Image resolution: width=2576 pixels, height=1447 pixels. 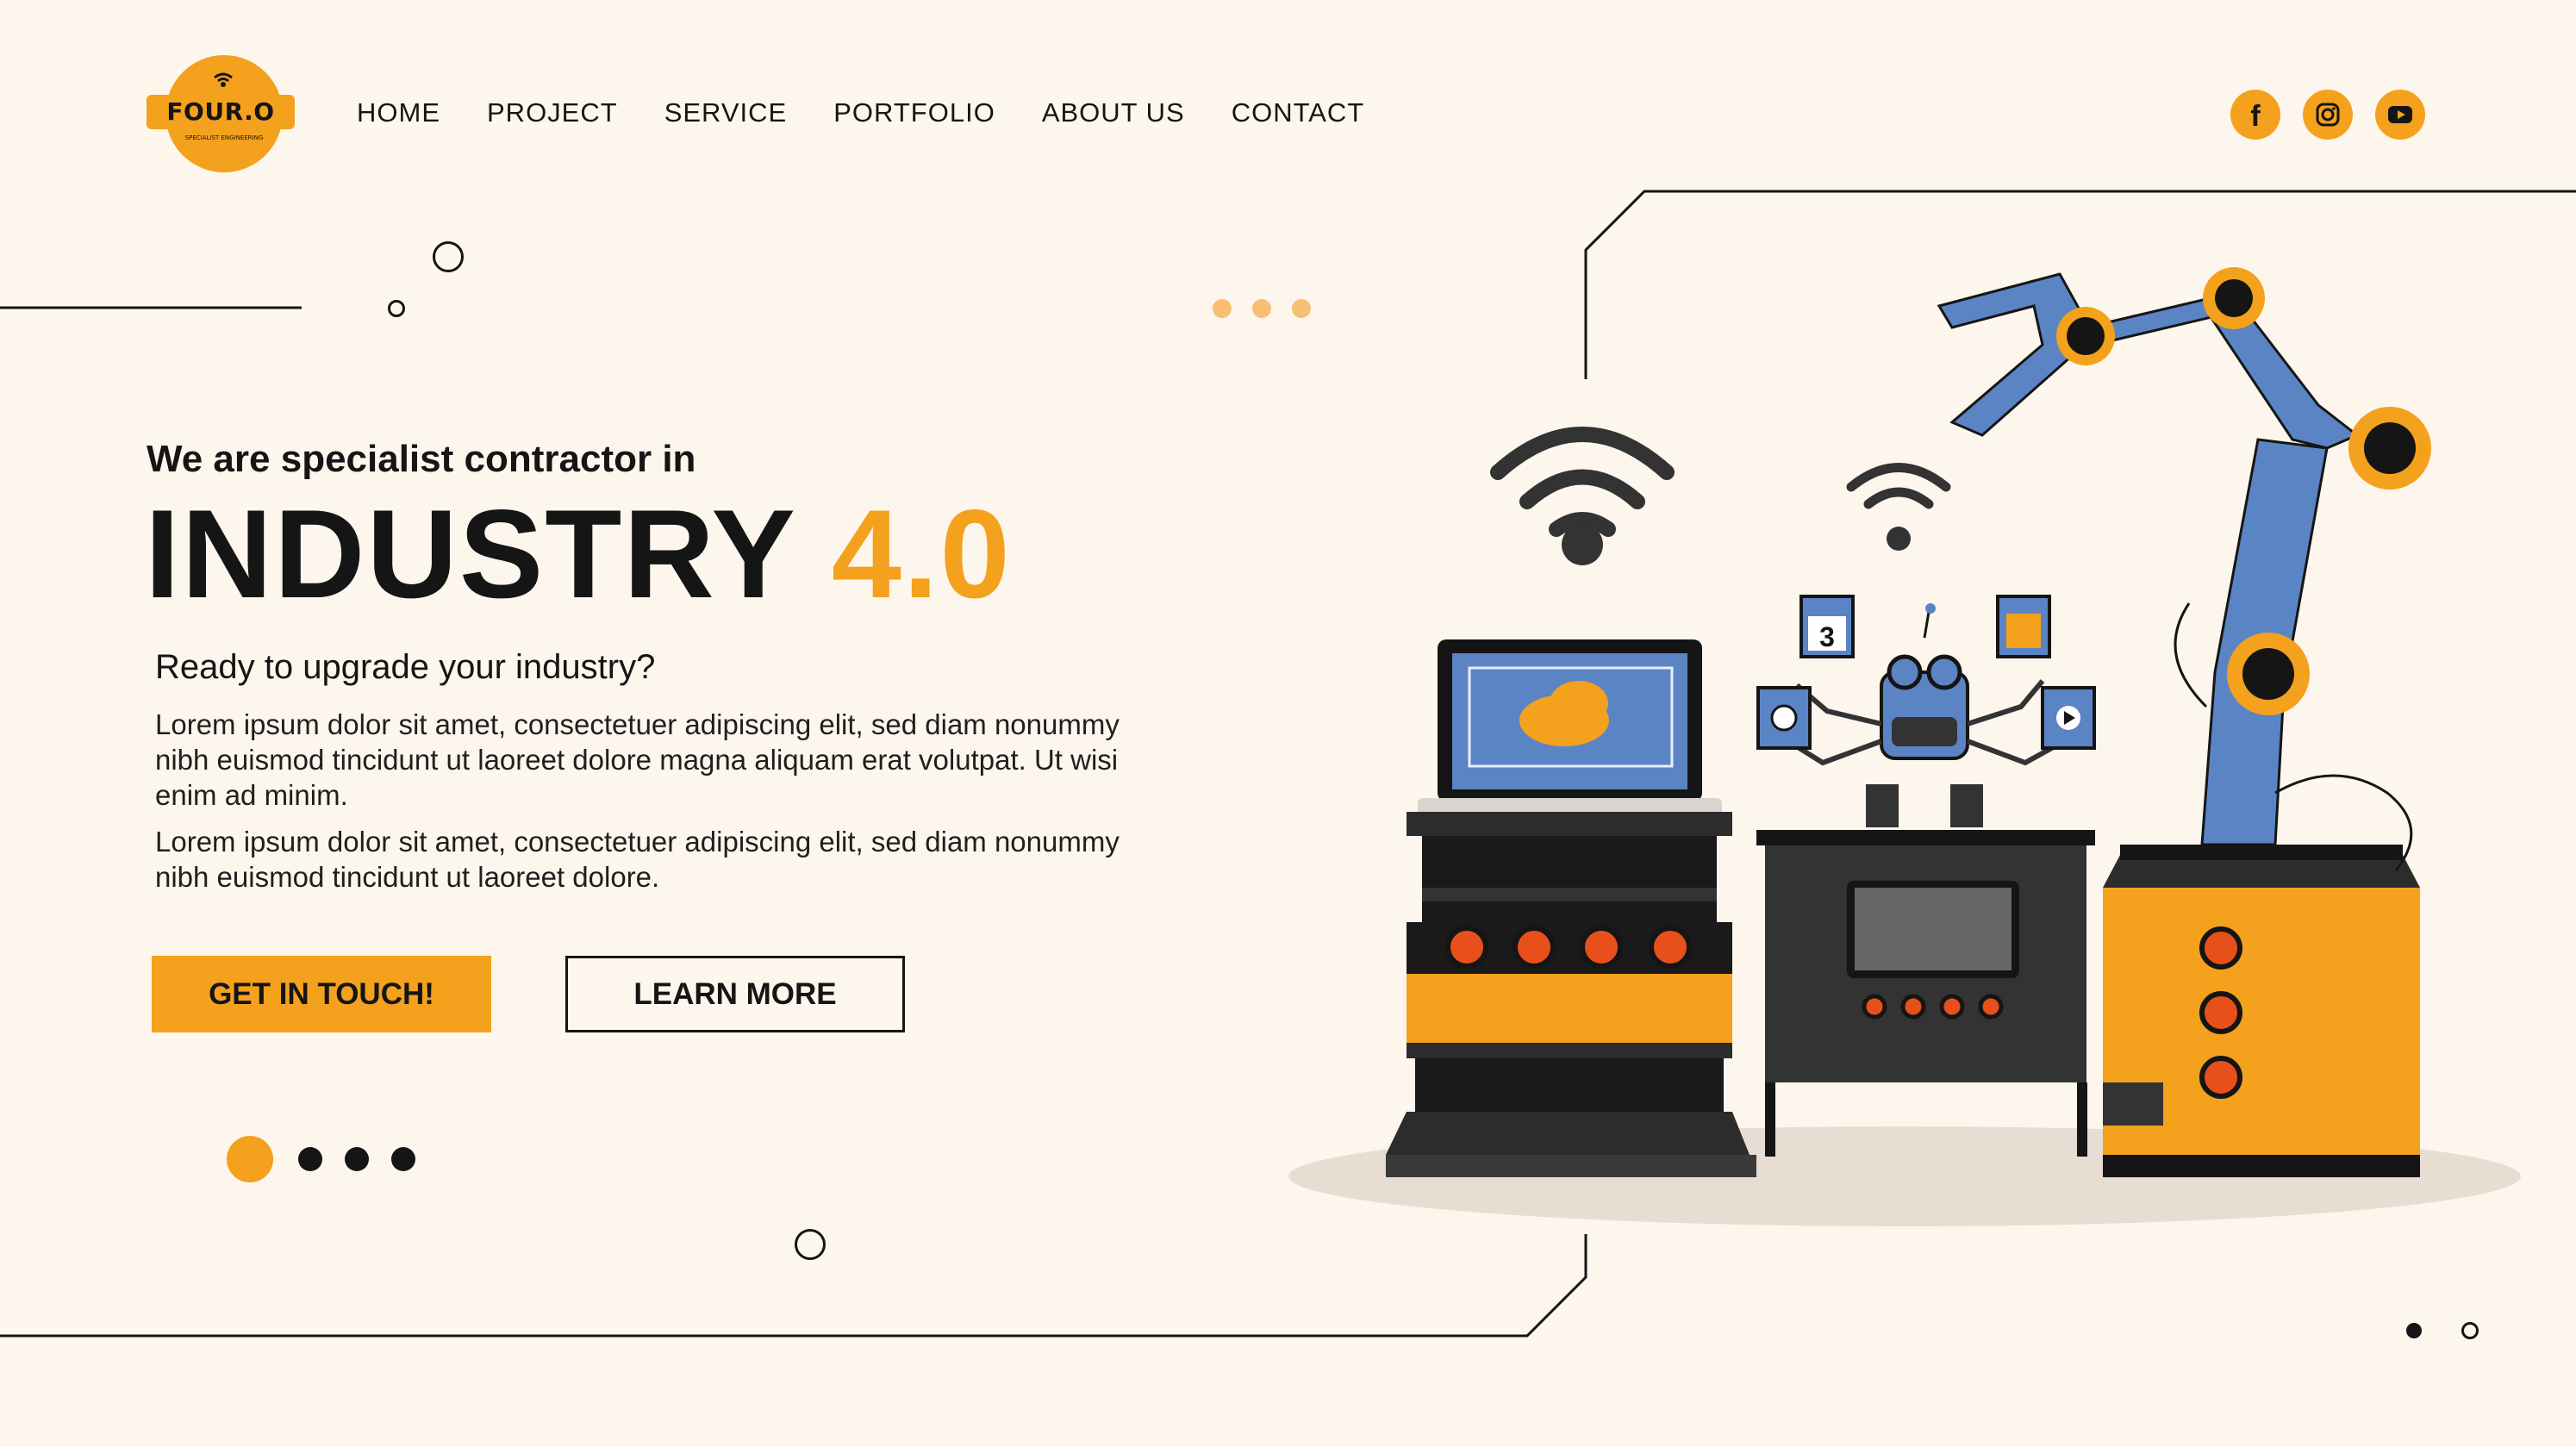 What do you see at coordinates (224, 137) in the screenshot?
I see `logo-tagline: SPECIALIST ENGINEERING` at bounding box center [224, 137].